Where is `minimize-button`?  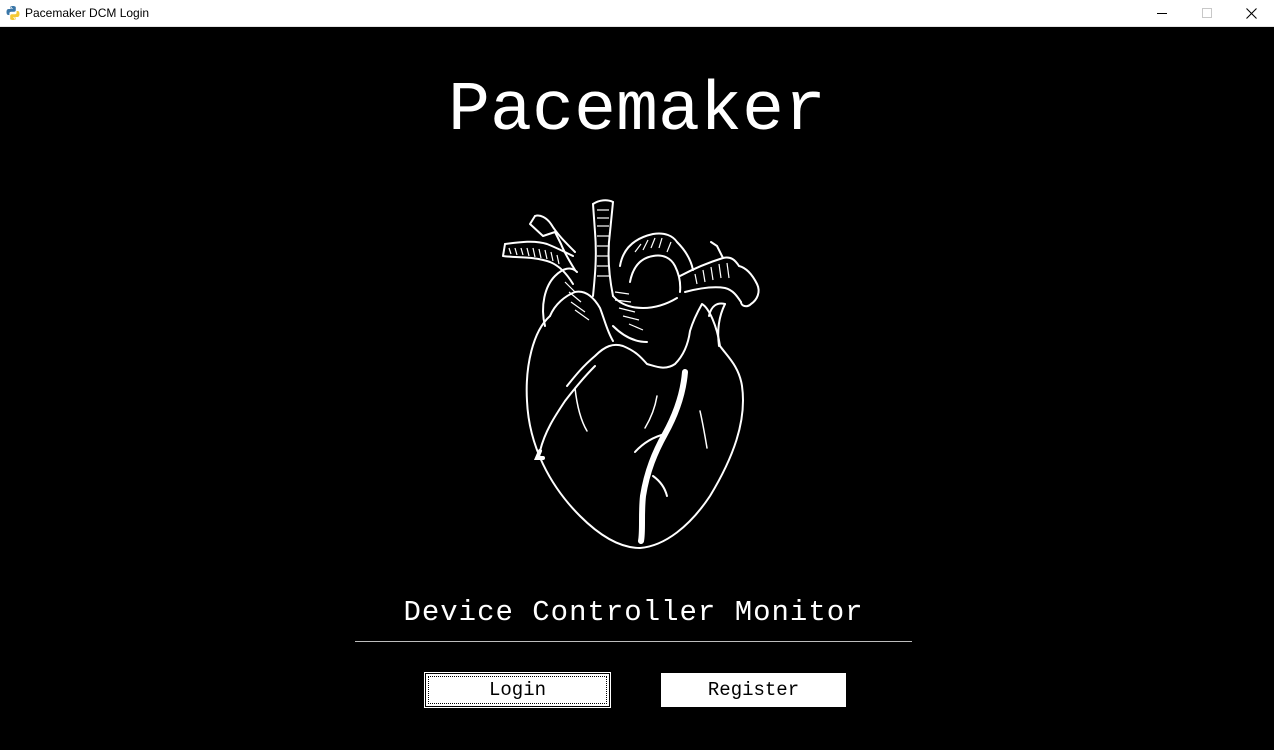
minimize-button is located at coordinates (1161, 13).